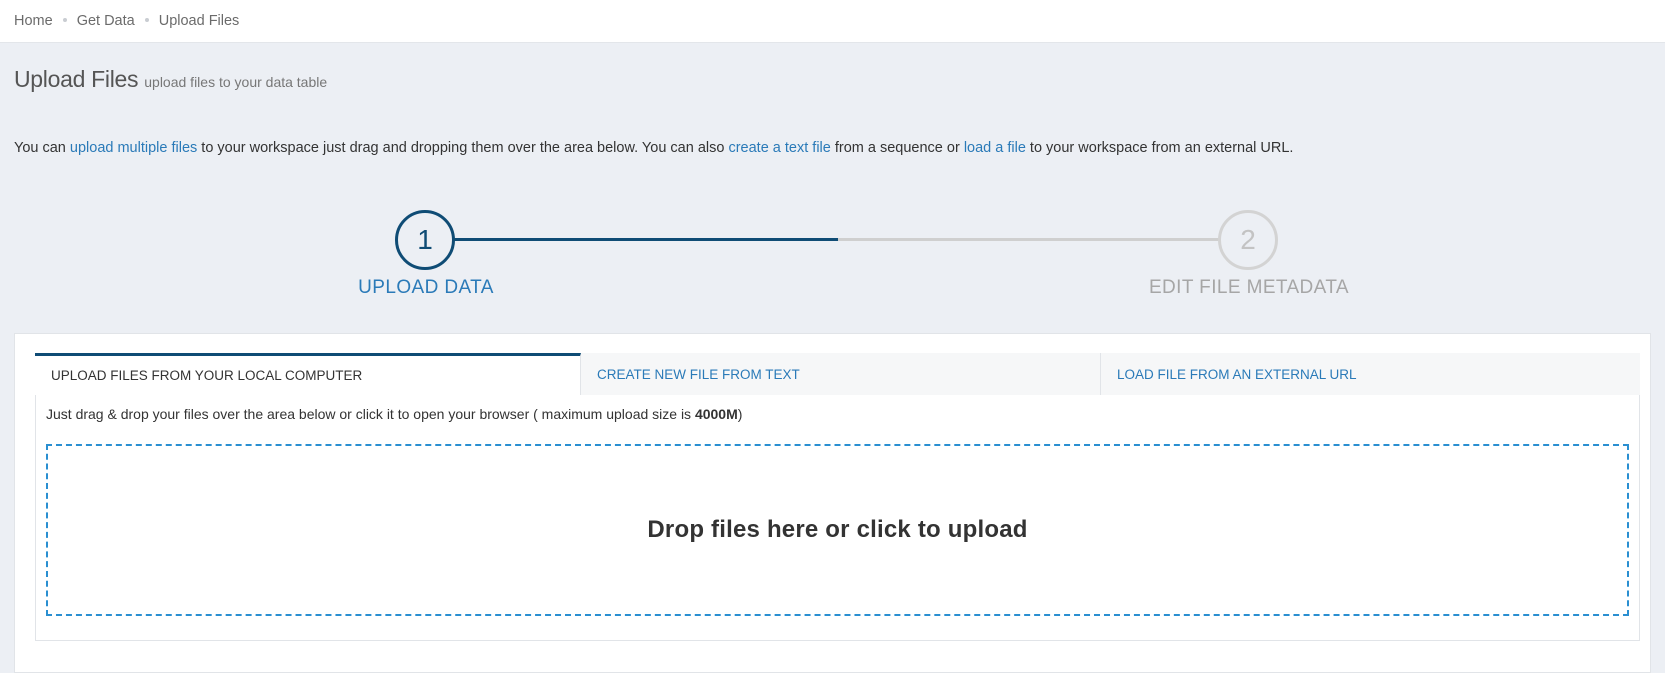 This screenshot has height=673, width=1665. Describe the element at coordinates (42, 148) in the screenshot. I see `intro-text-part: You can` at that location.